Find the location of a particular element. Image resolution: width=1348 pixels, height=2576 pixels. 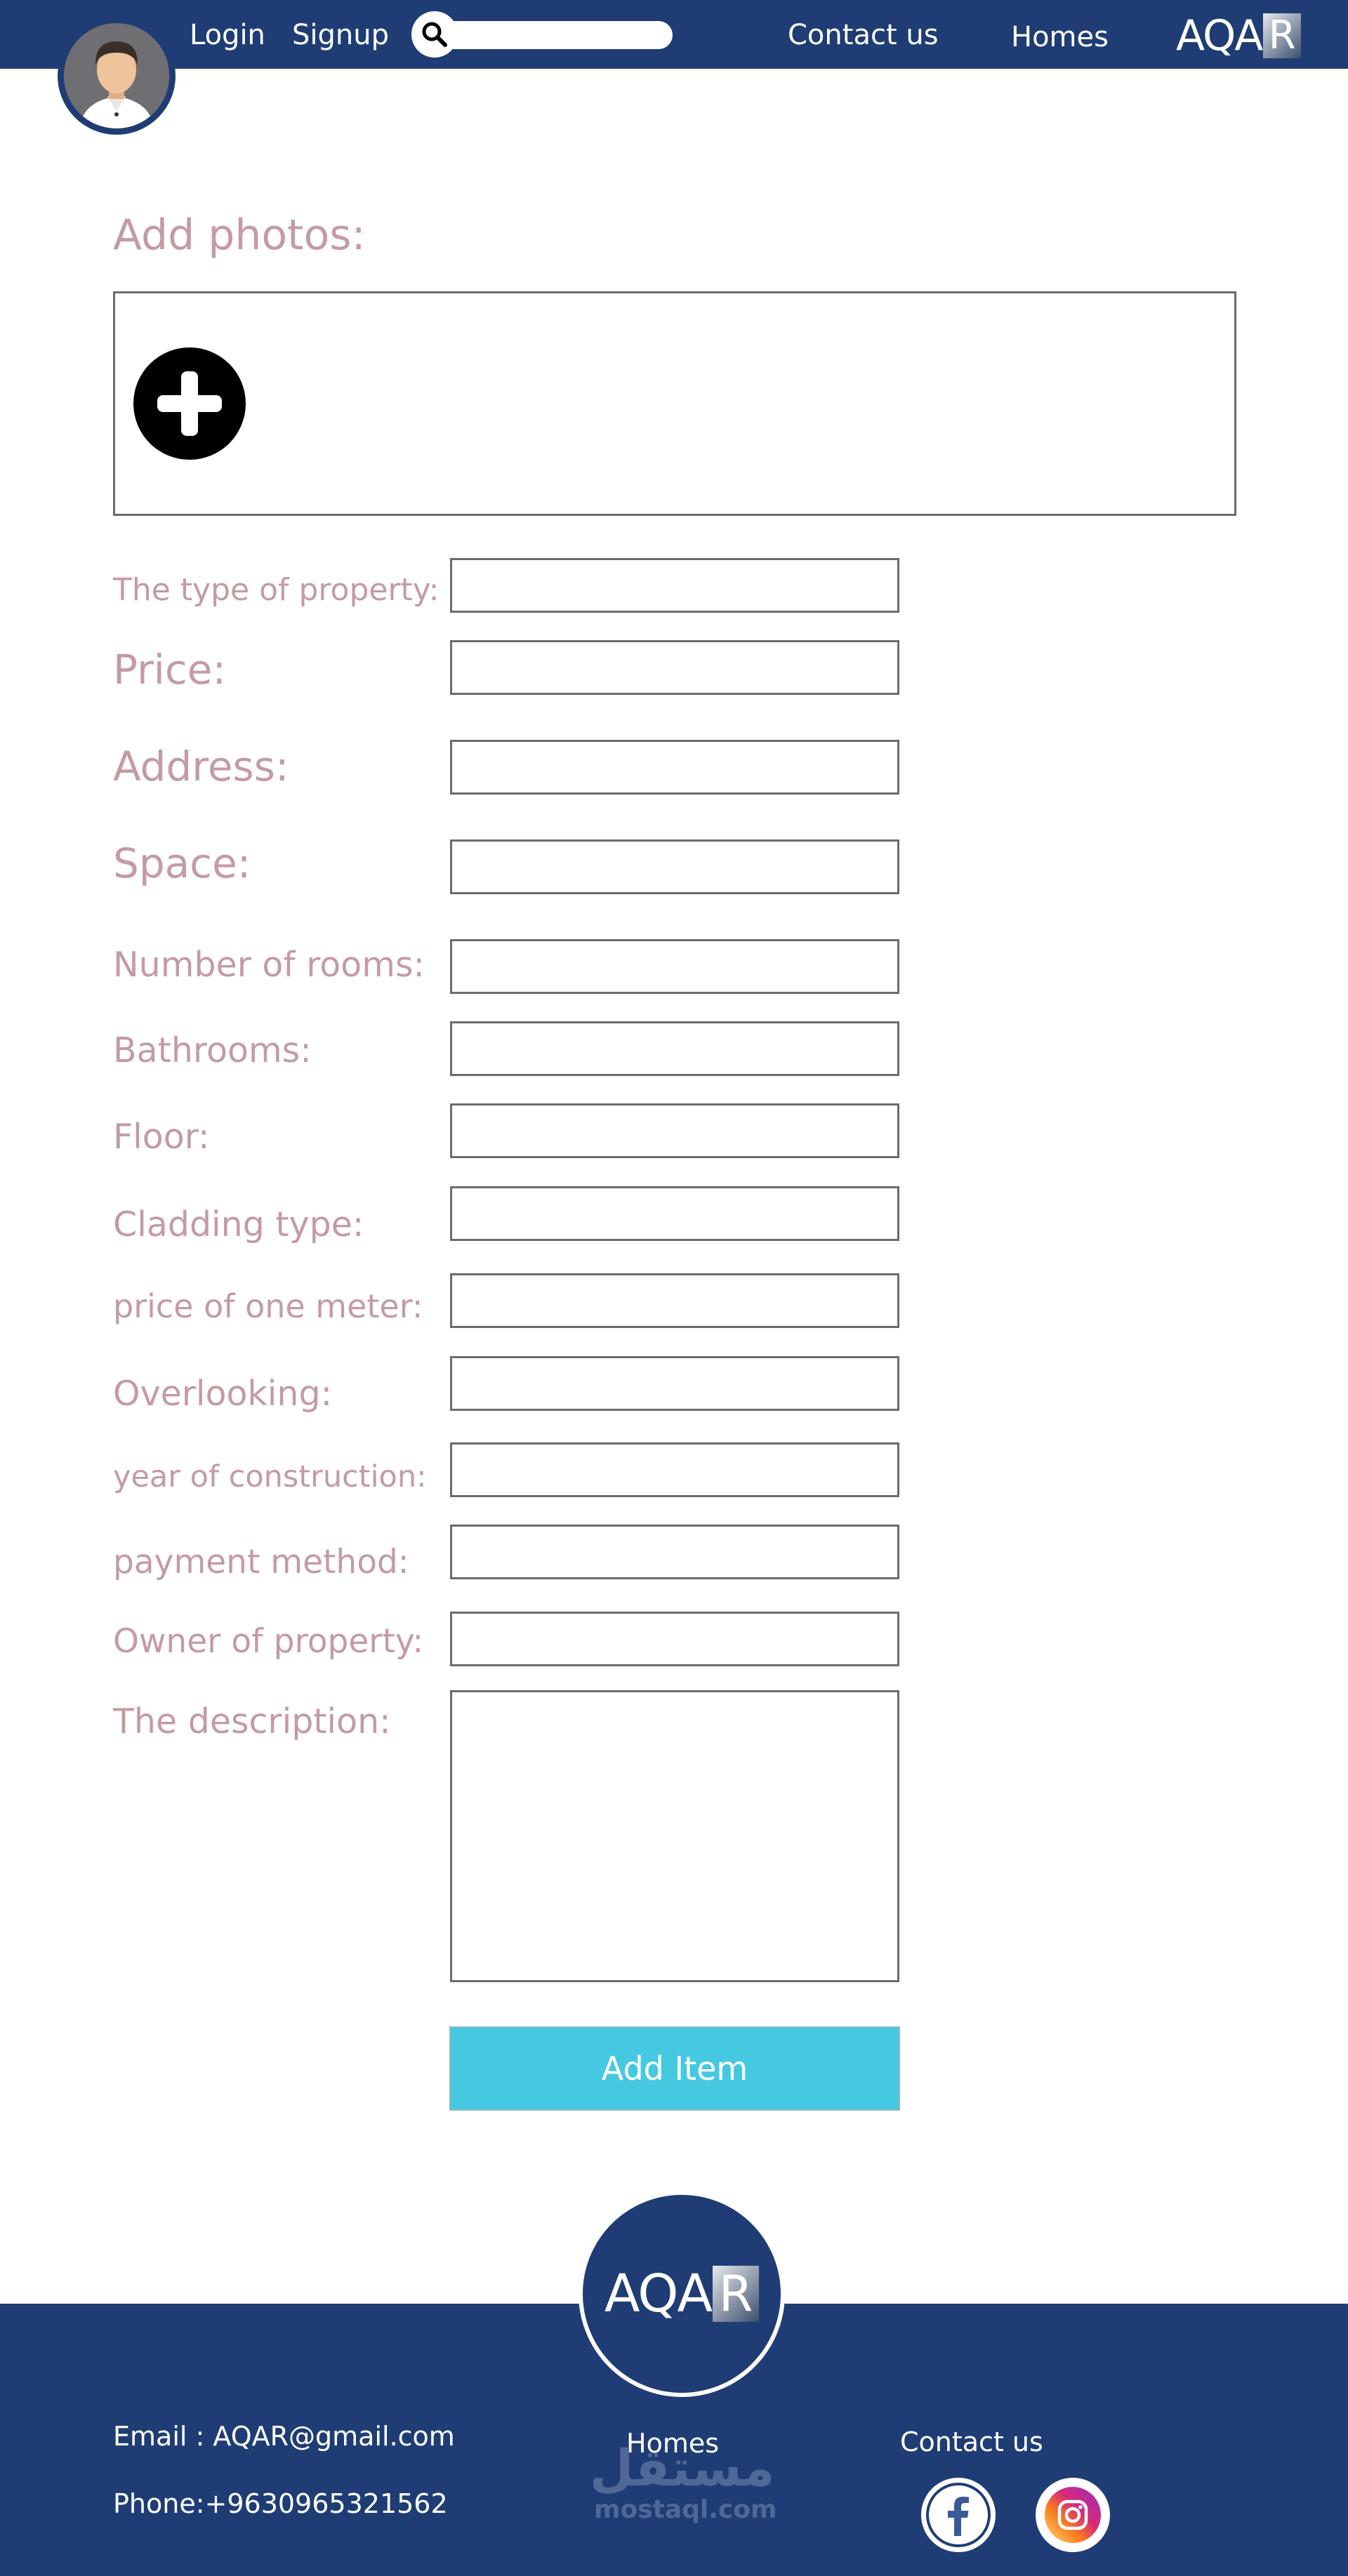

nav-contact-us: Contact us is located at coordinates (863, 35).